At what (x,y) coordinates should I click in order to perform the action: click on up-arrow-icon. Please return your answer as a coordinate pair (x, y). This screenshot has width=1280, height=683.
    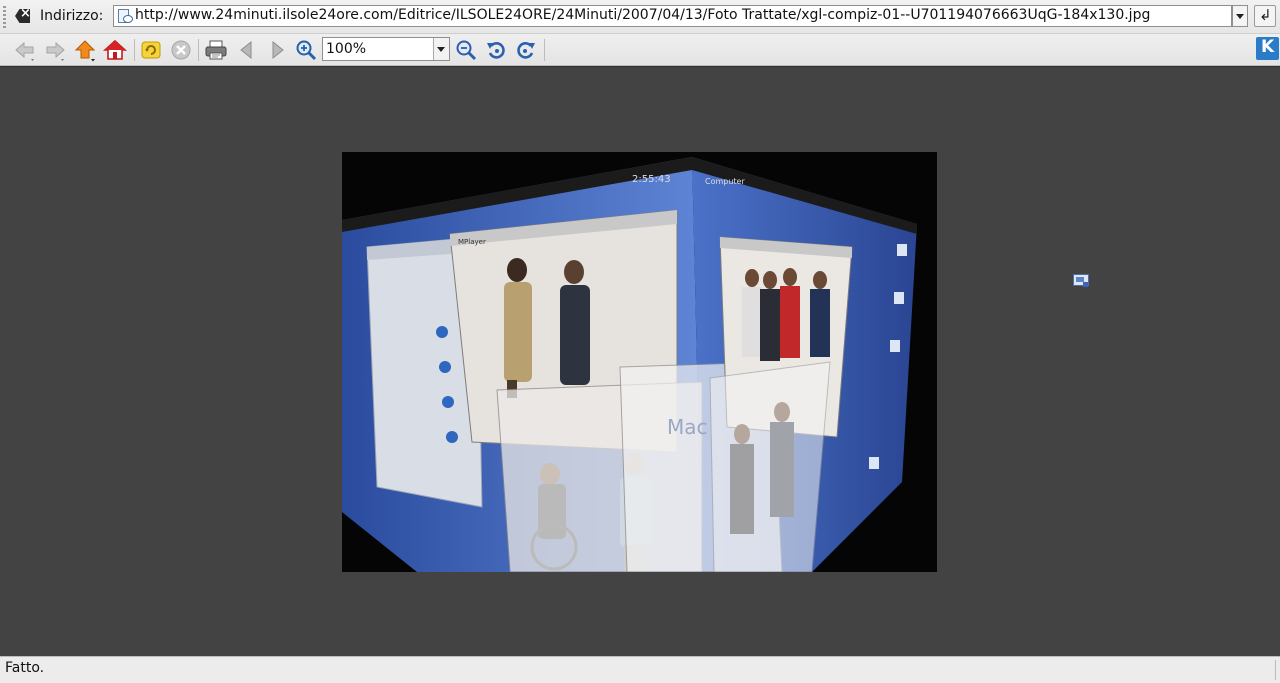
    Looking at the image, I should click on (85, 51).